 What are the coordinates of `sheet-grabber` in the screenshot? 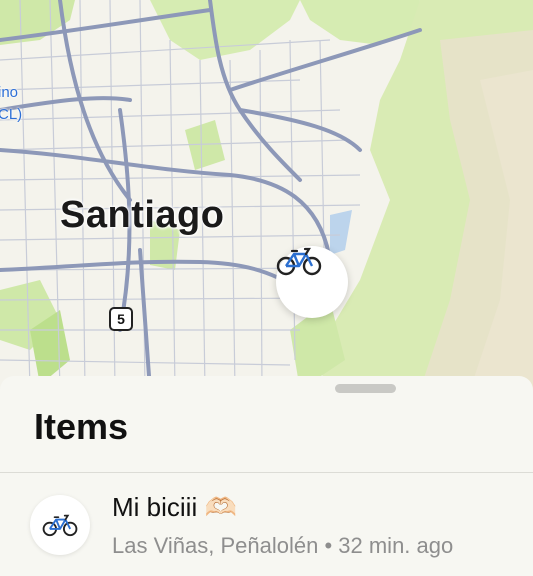 It's located at (365, 388).